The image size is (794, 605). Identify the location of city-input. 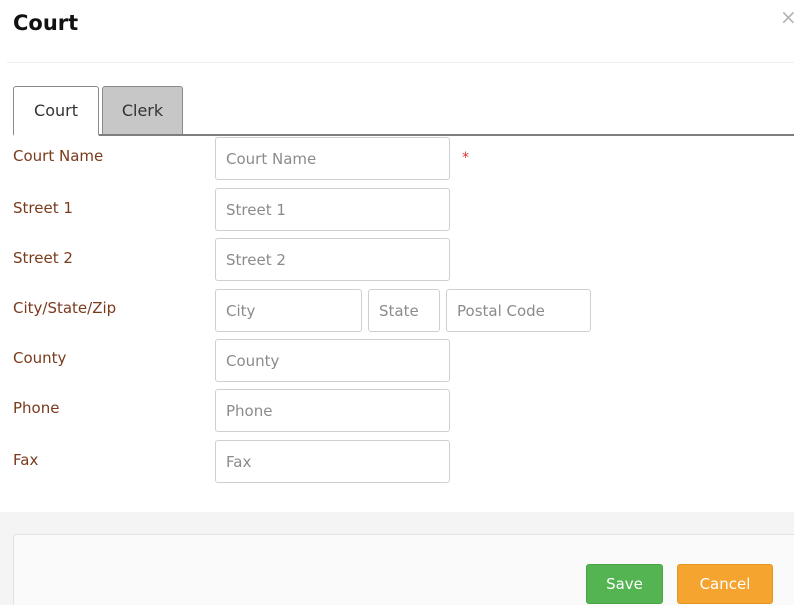
(288, 310).